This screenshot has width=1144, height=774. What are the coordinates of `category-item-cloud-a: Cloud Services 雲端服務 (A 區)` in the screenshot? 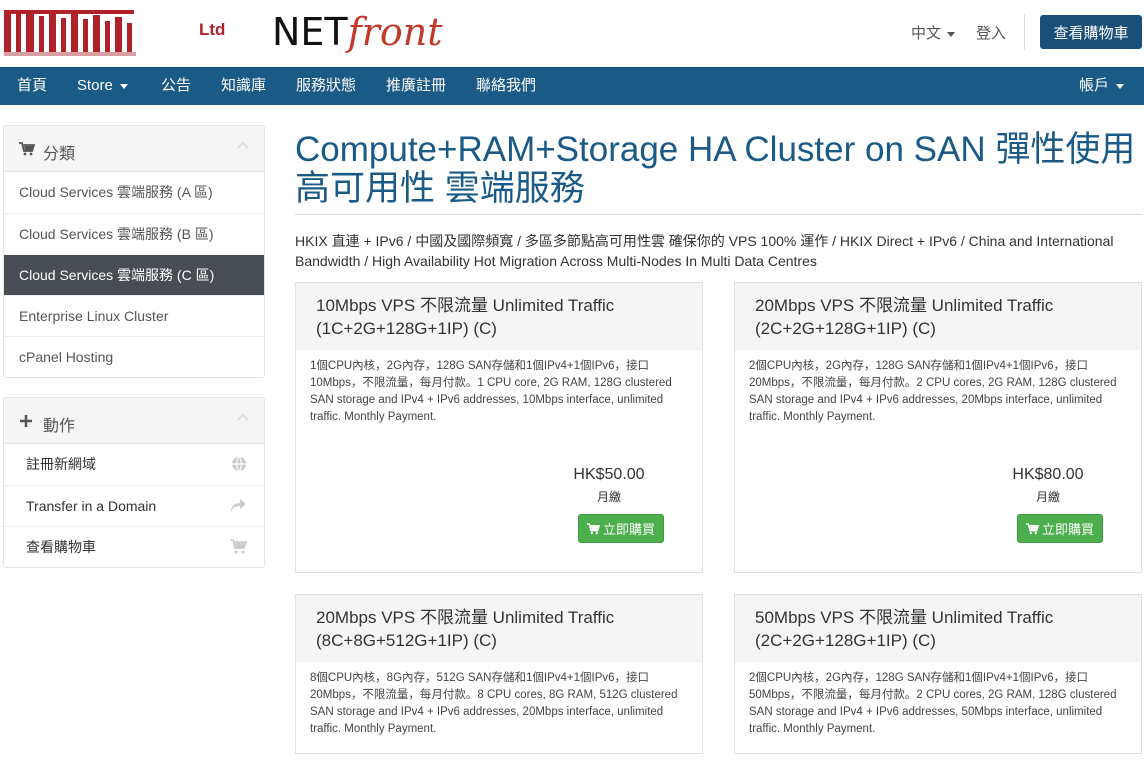 It's located at (134, 192).